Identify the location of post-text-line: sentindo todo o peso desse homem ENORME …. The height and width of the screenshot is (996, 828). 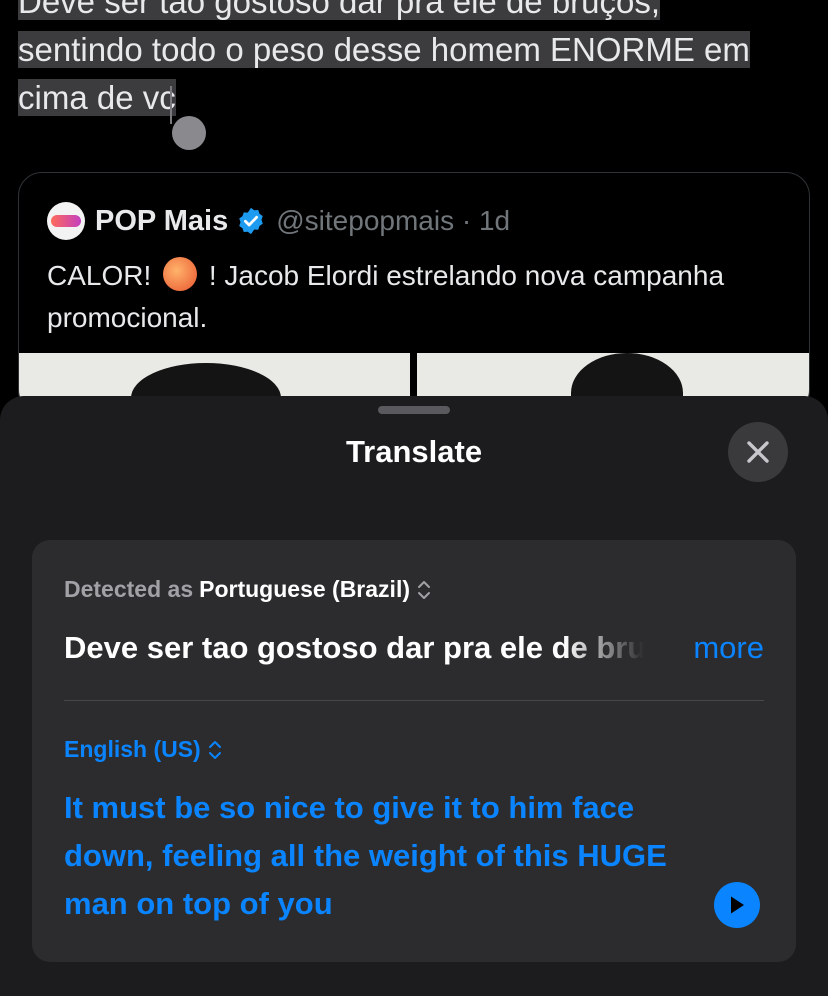
(384, 49).